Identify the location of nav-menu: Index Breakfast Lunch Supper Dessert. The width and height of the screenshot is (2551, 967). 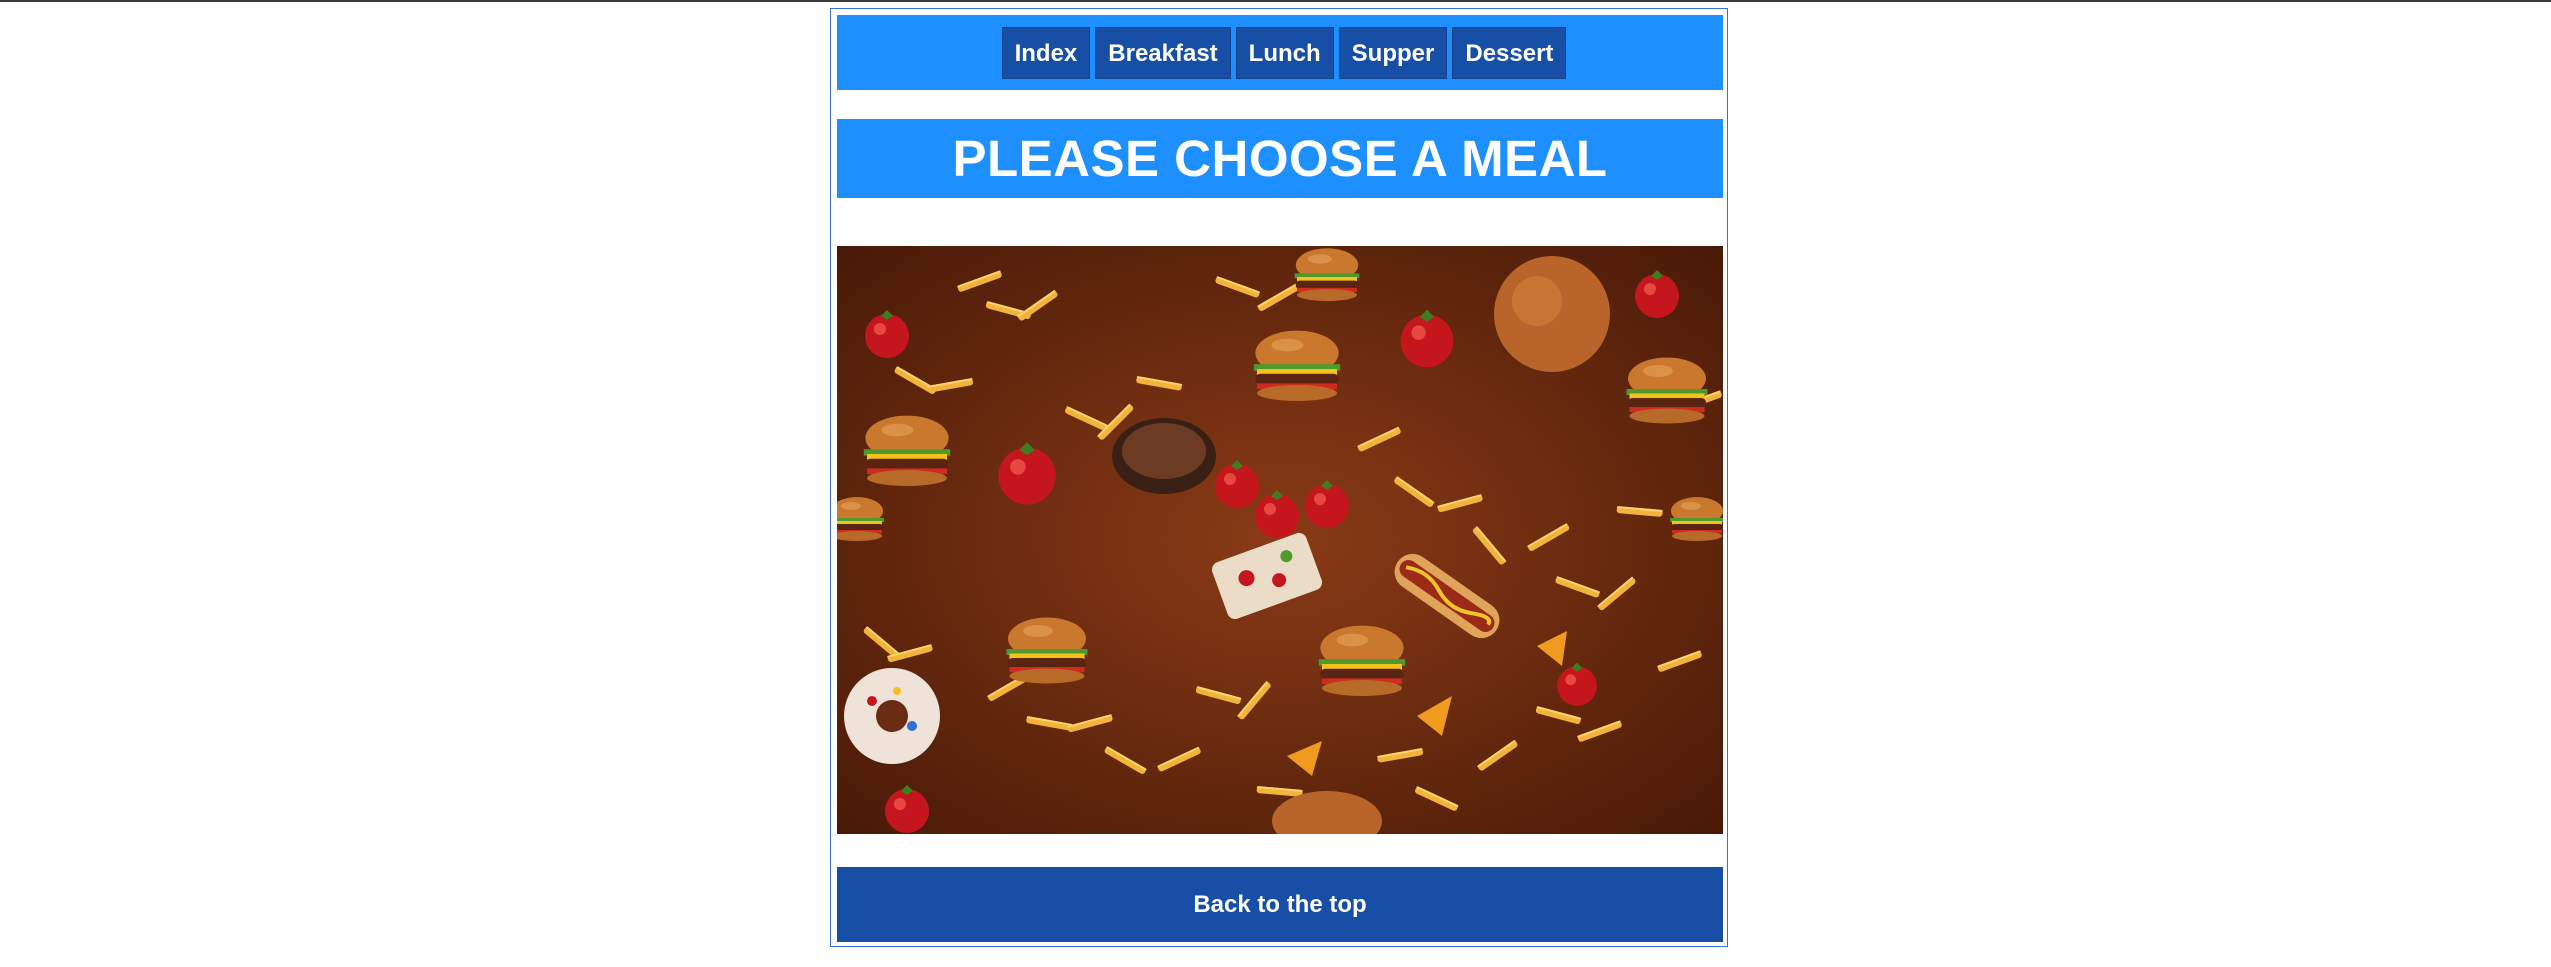
(1284, 52).